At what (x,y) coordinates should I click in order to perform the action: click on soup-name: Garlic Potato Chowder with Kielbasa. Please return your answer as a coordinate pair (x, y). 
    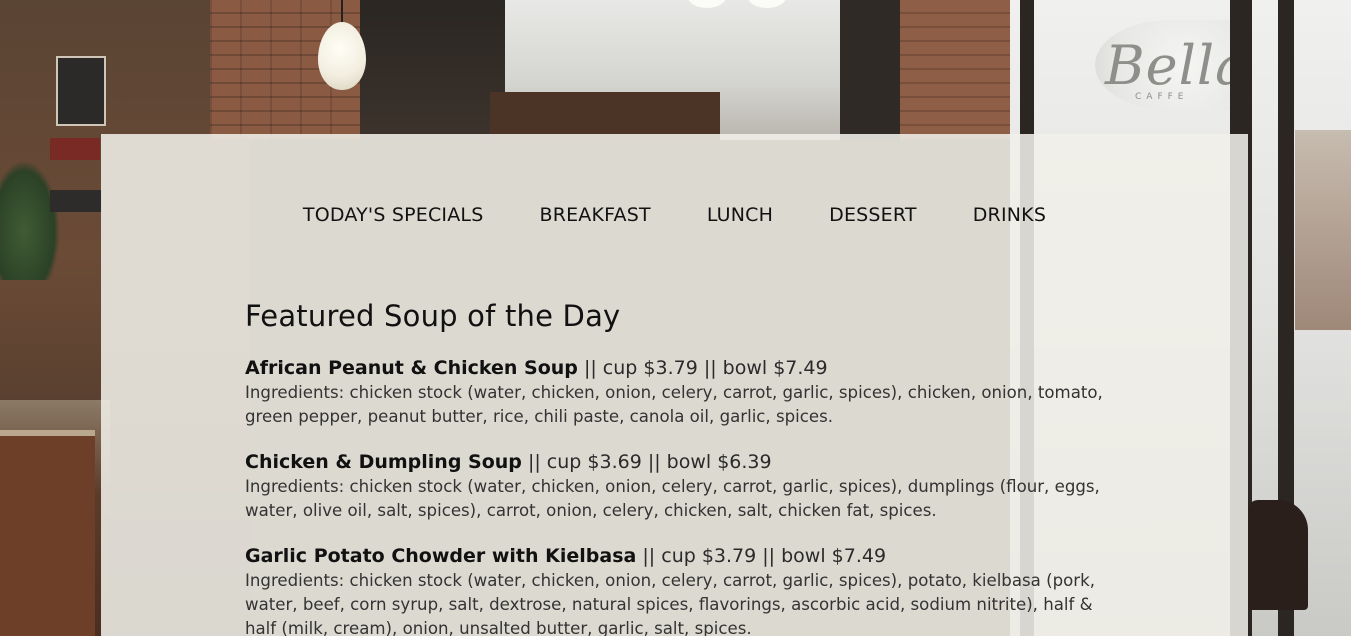
    Looking at the image, I should click on (441, 555).